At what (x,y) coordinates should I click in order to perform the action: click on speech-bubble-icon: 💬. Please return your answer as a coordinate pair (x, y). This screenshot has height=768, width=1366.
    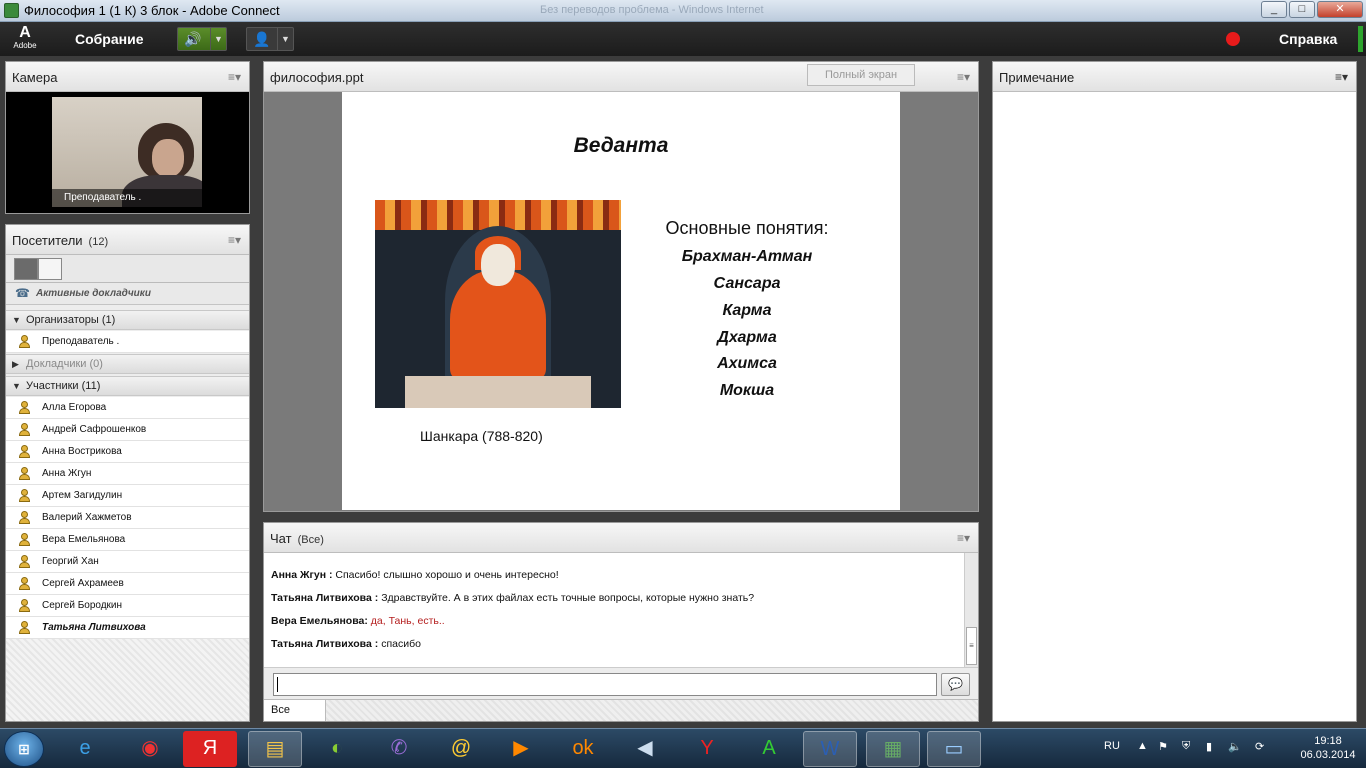
    Looking at the image, I should click on (955, 684).